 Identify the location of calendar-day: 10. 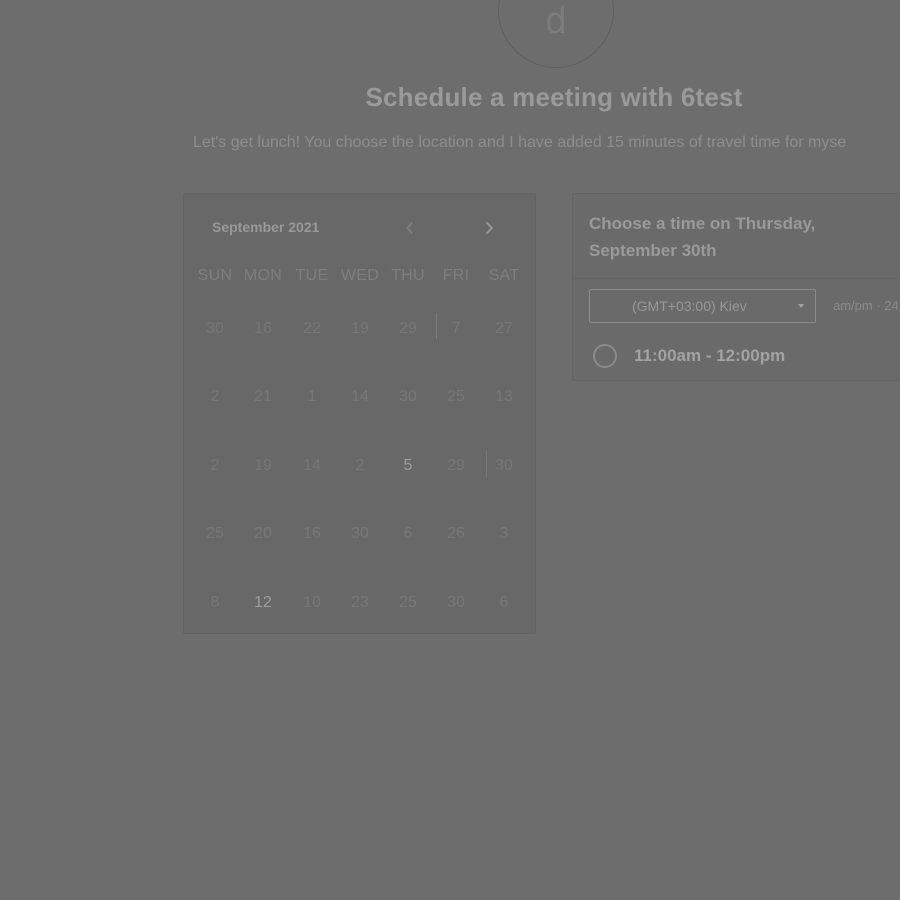
(312, 603).